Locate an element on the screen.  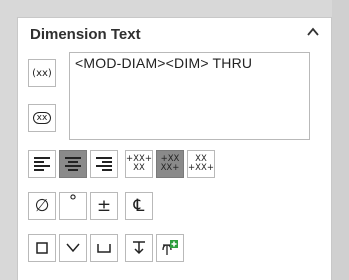
stack-bottom-icon: XX +XX+ is located at coordinates (201, 164).